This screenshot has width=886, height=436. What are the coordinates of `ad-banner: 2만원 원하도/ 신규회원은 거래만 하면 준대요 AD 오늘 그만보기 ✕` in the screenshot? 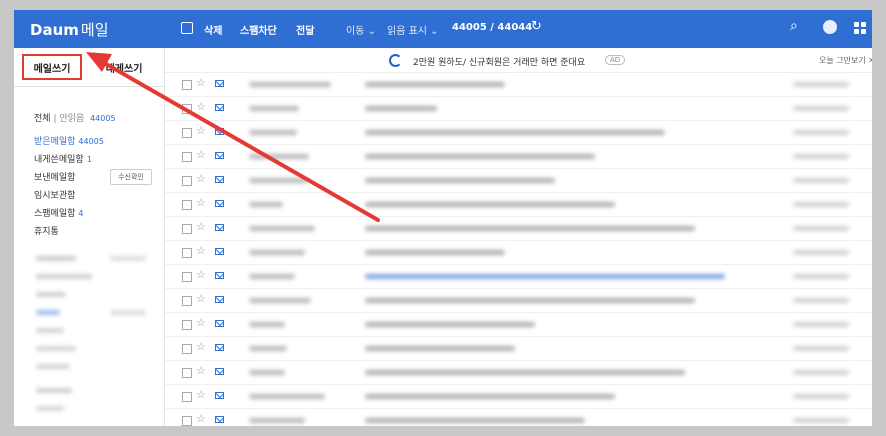 It's located at (518, 60).